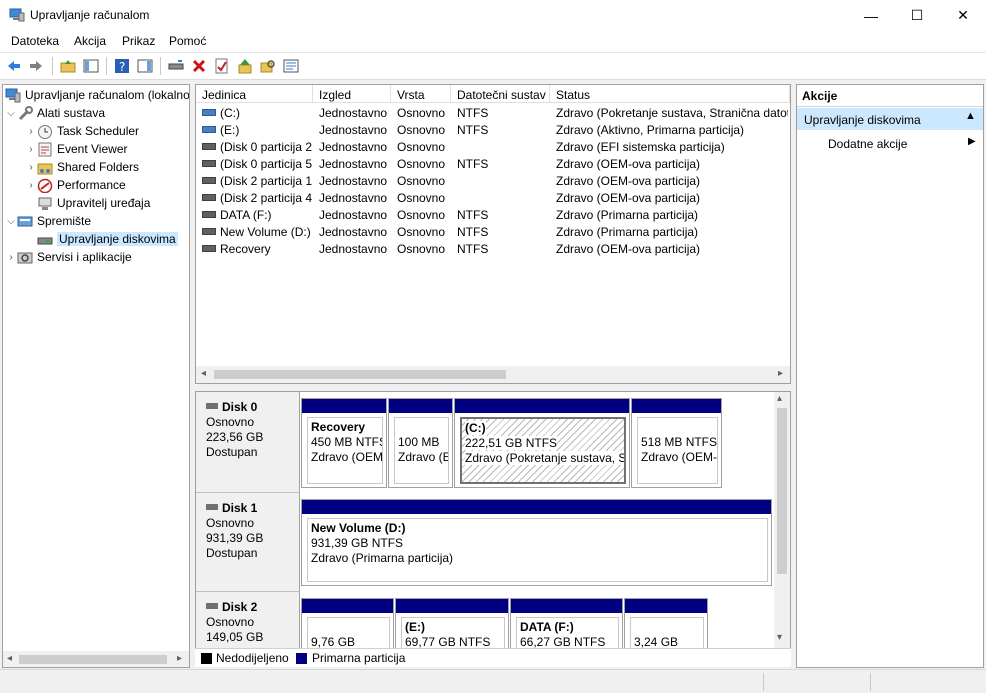  What do you see at coordinates (145, 66) in the screenshot?
I see `show-hide-action-pane-icon` at bounding box center [145, 66].